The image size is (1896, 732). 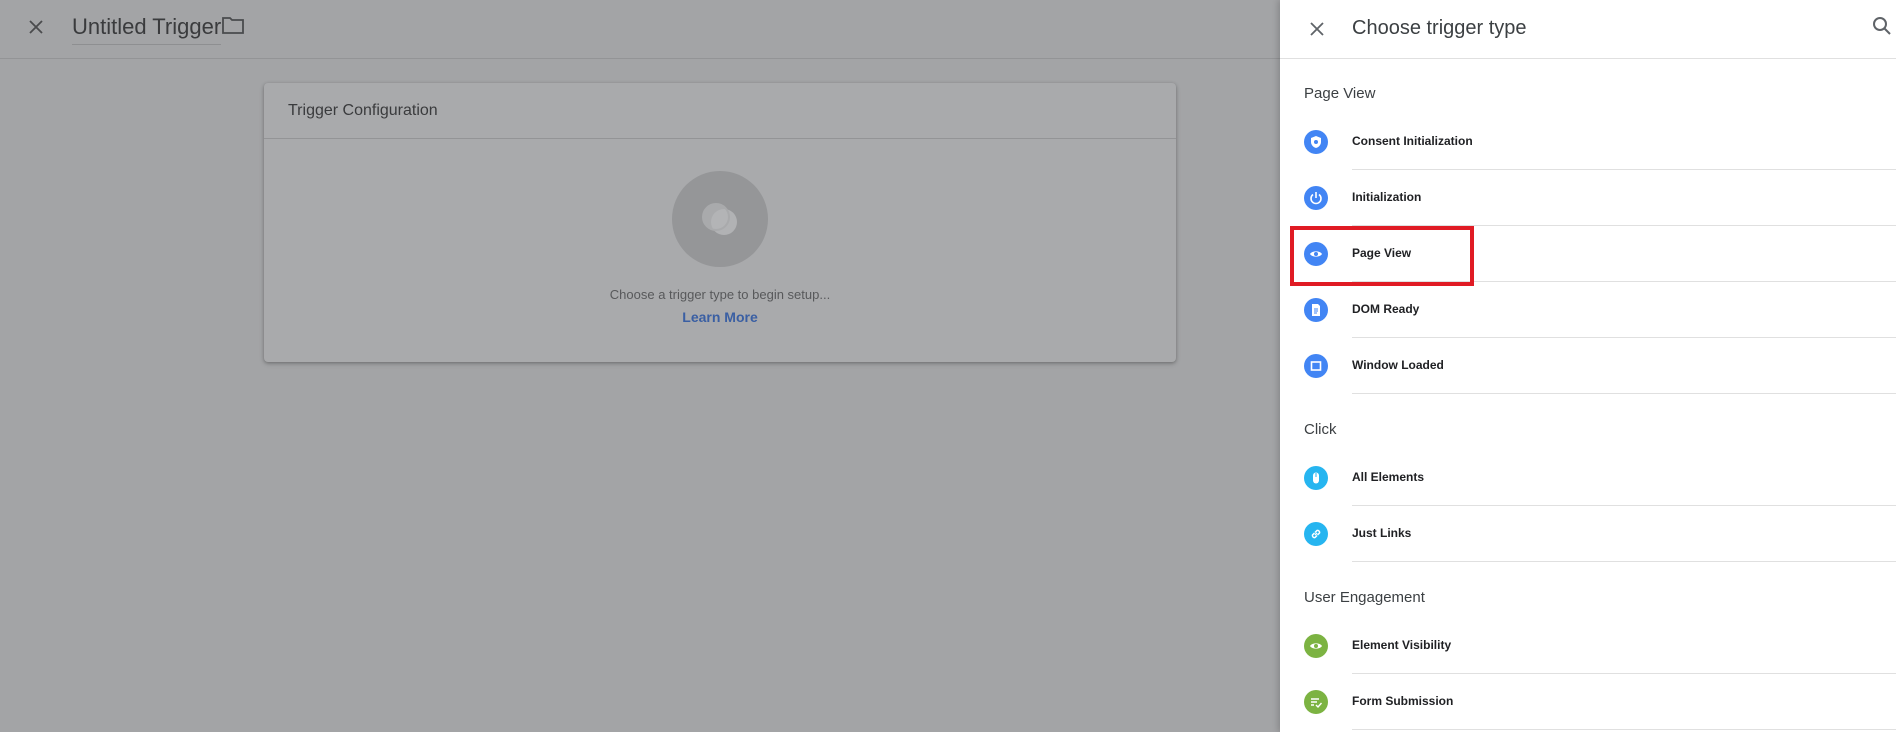 I want to click on trigger-all-elements: All Elements, so click(x=1588, y=478).